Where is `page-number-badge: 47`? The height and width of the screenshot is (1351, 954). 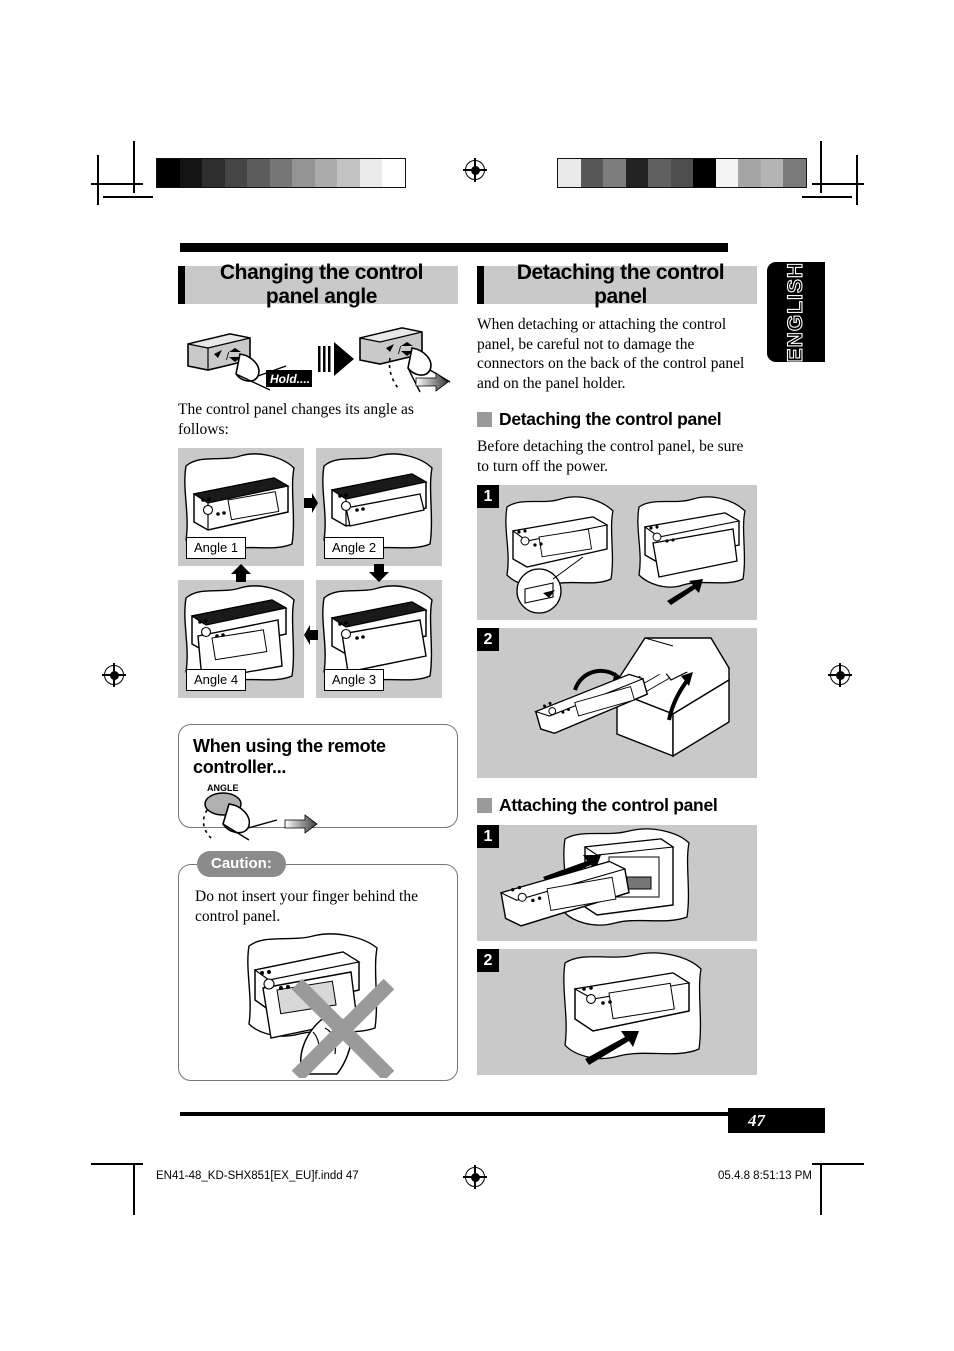
page-number-badge: 47 is located at coordinates (776, 1120).